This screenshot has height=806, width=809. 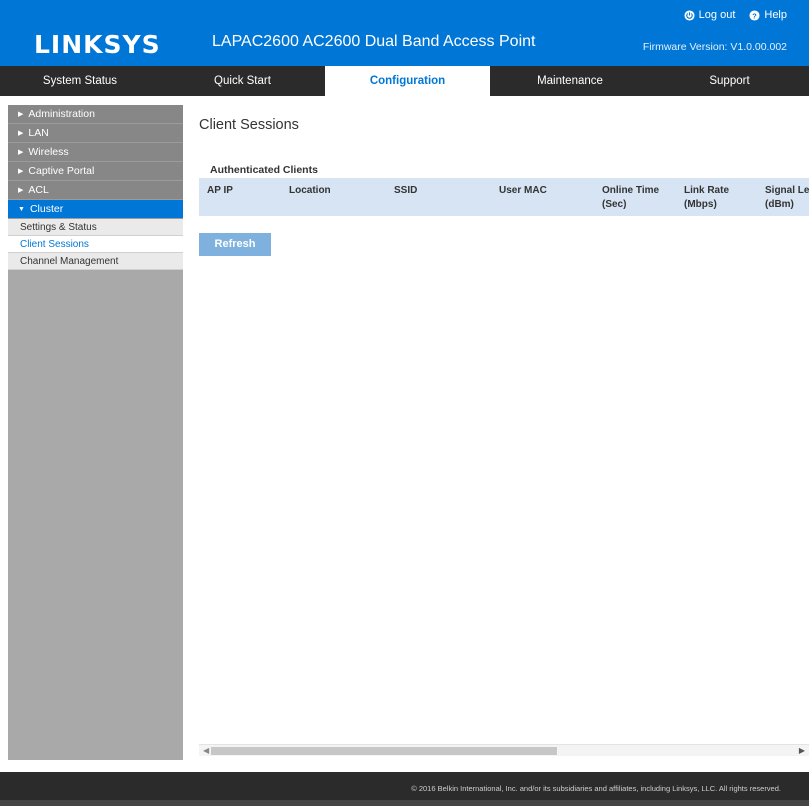 What do you see at coordinates (97, 44) in the screenshot?
I see `linksys-logo: LINKSYS` at bounding box center [97, 44].